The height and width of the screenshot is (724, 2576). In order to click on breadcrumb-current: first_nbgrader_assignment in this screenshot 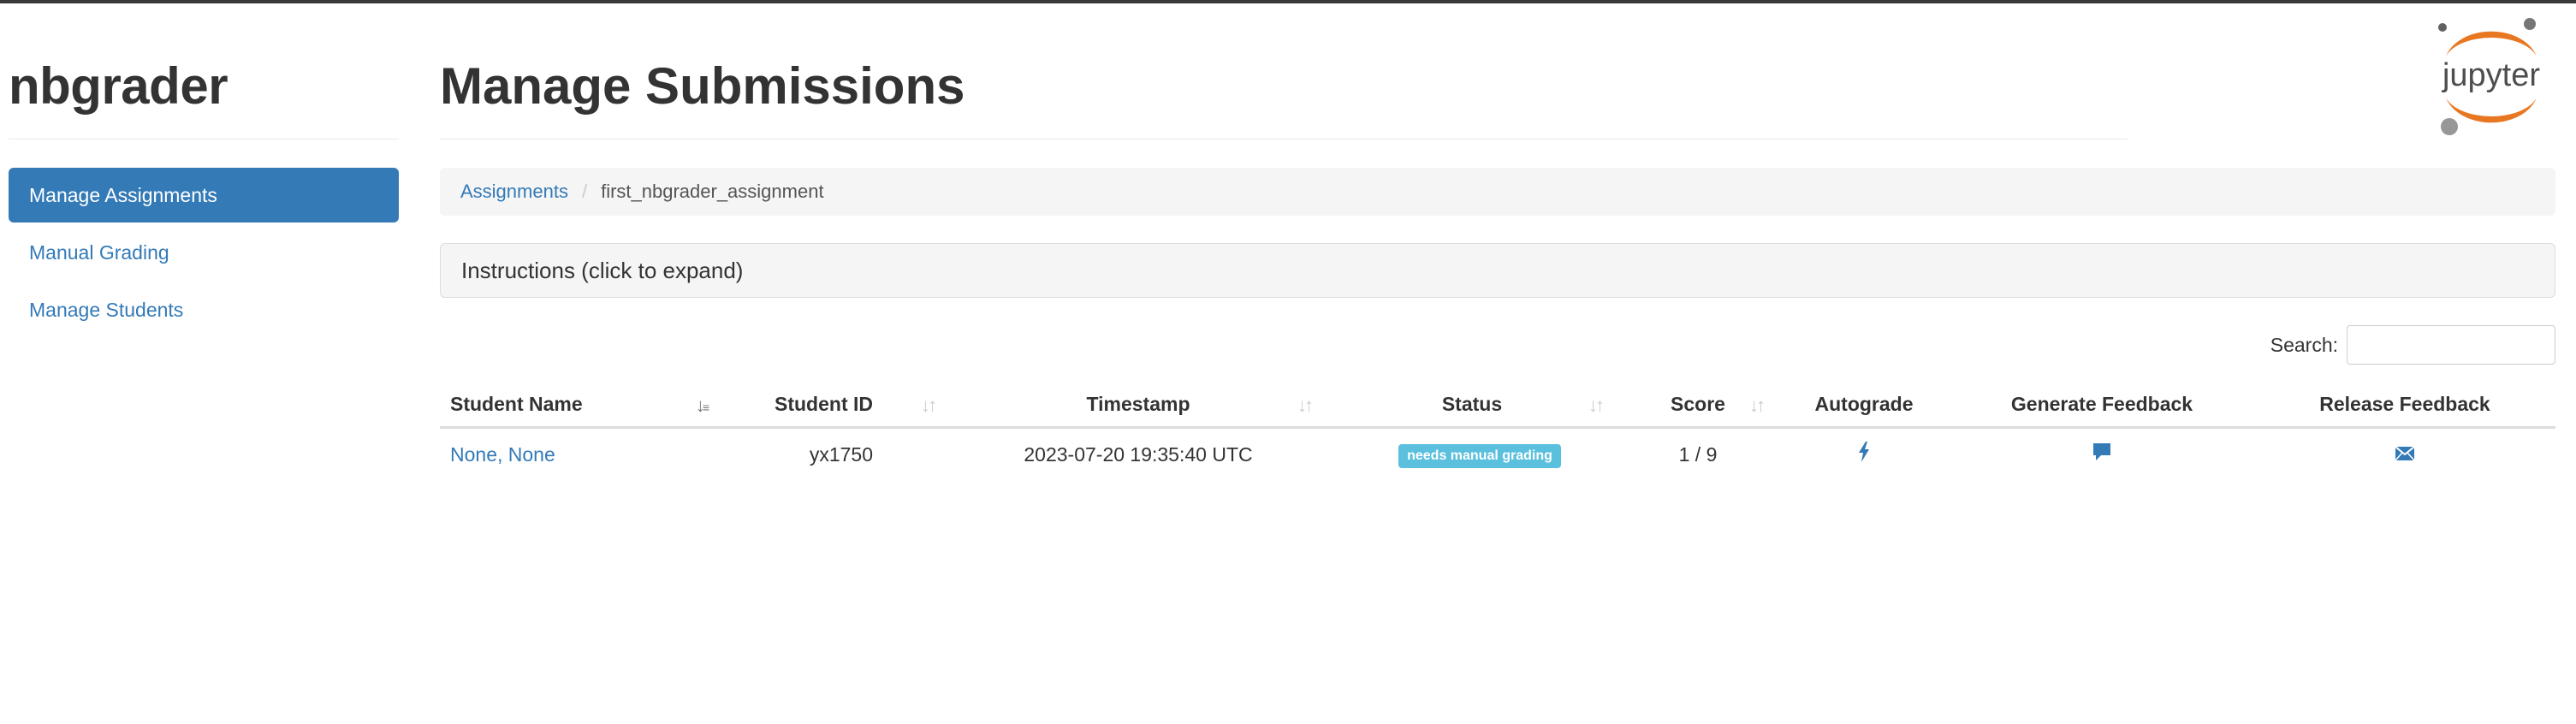, I will do `click(712, 191)`.